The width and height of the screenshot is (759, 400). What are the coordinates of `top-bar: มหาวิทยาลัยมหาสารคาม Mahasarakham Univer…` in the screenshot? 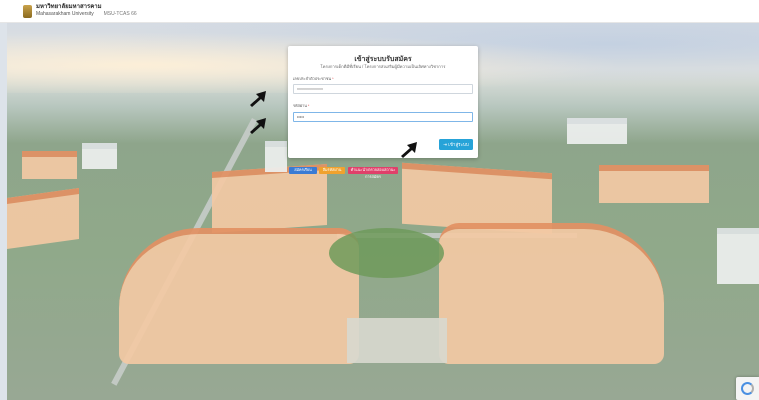 It's located at (379, 11).